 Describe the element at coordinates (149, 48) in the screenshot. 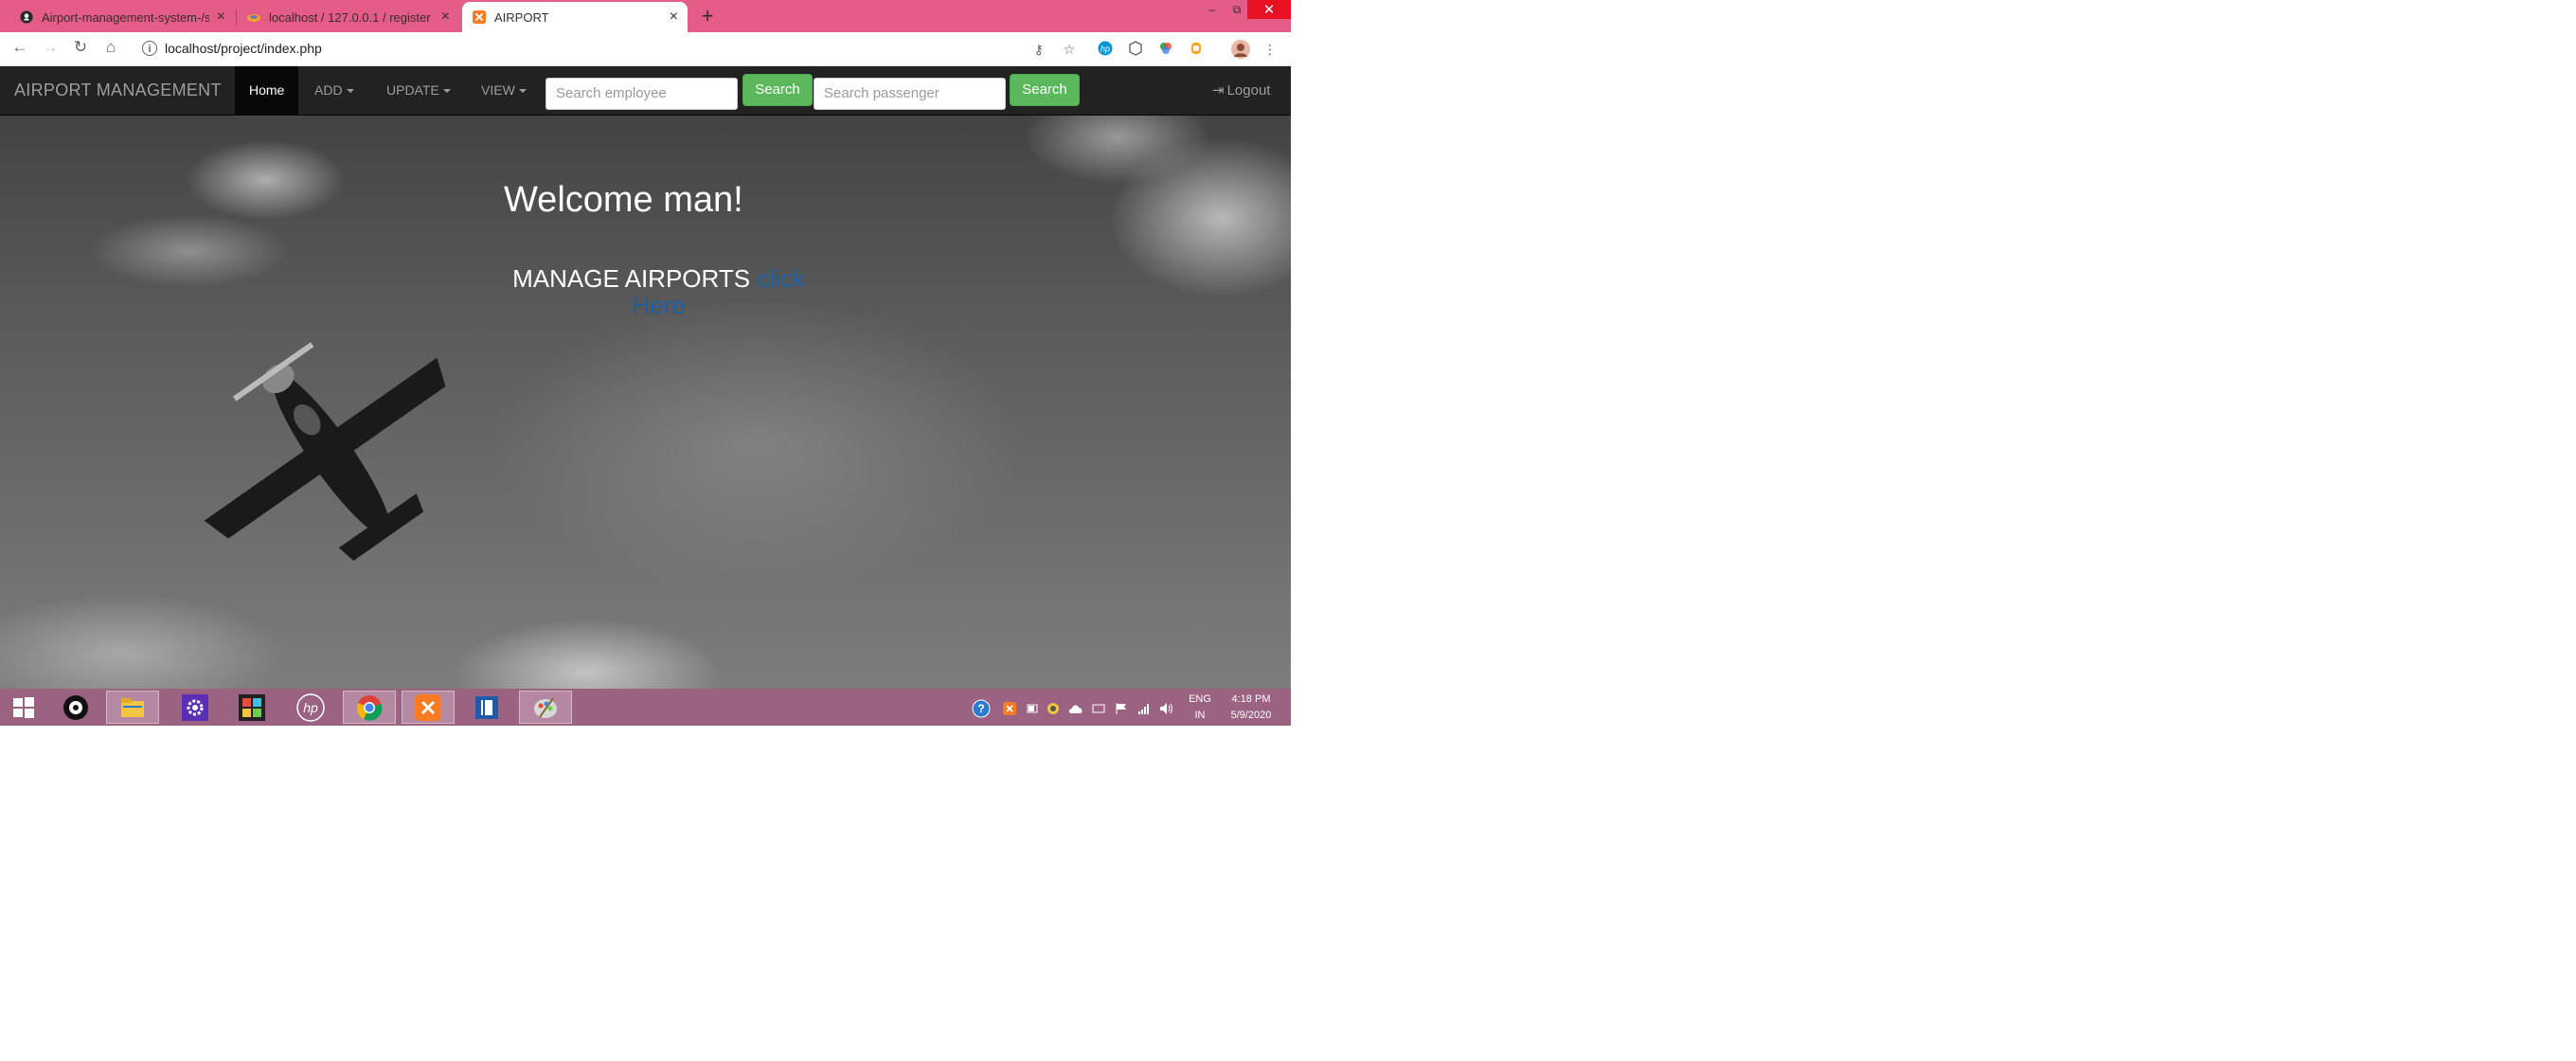

I see `info-icon: i` at that location.